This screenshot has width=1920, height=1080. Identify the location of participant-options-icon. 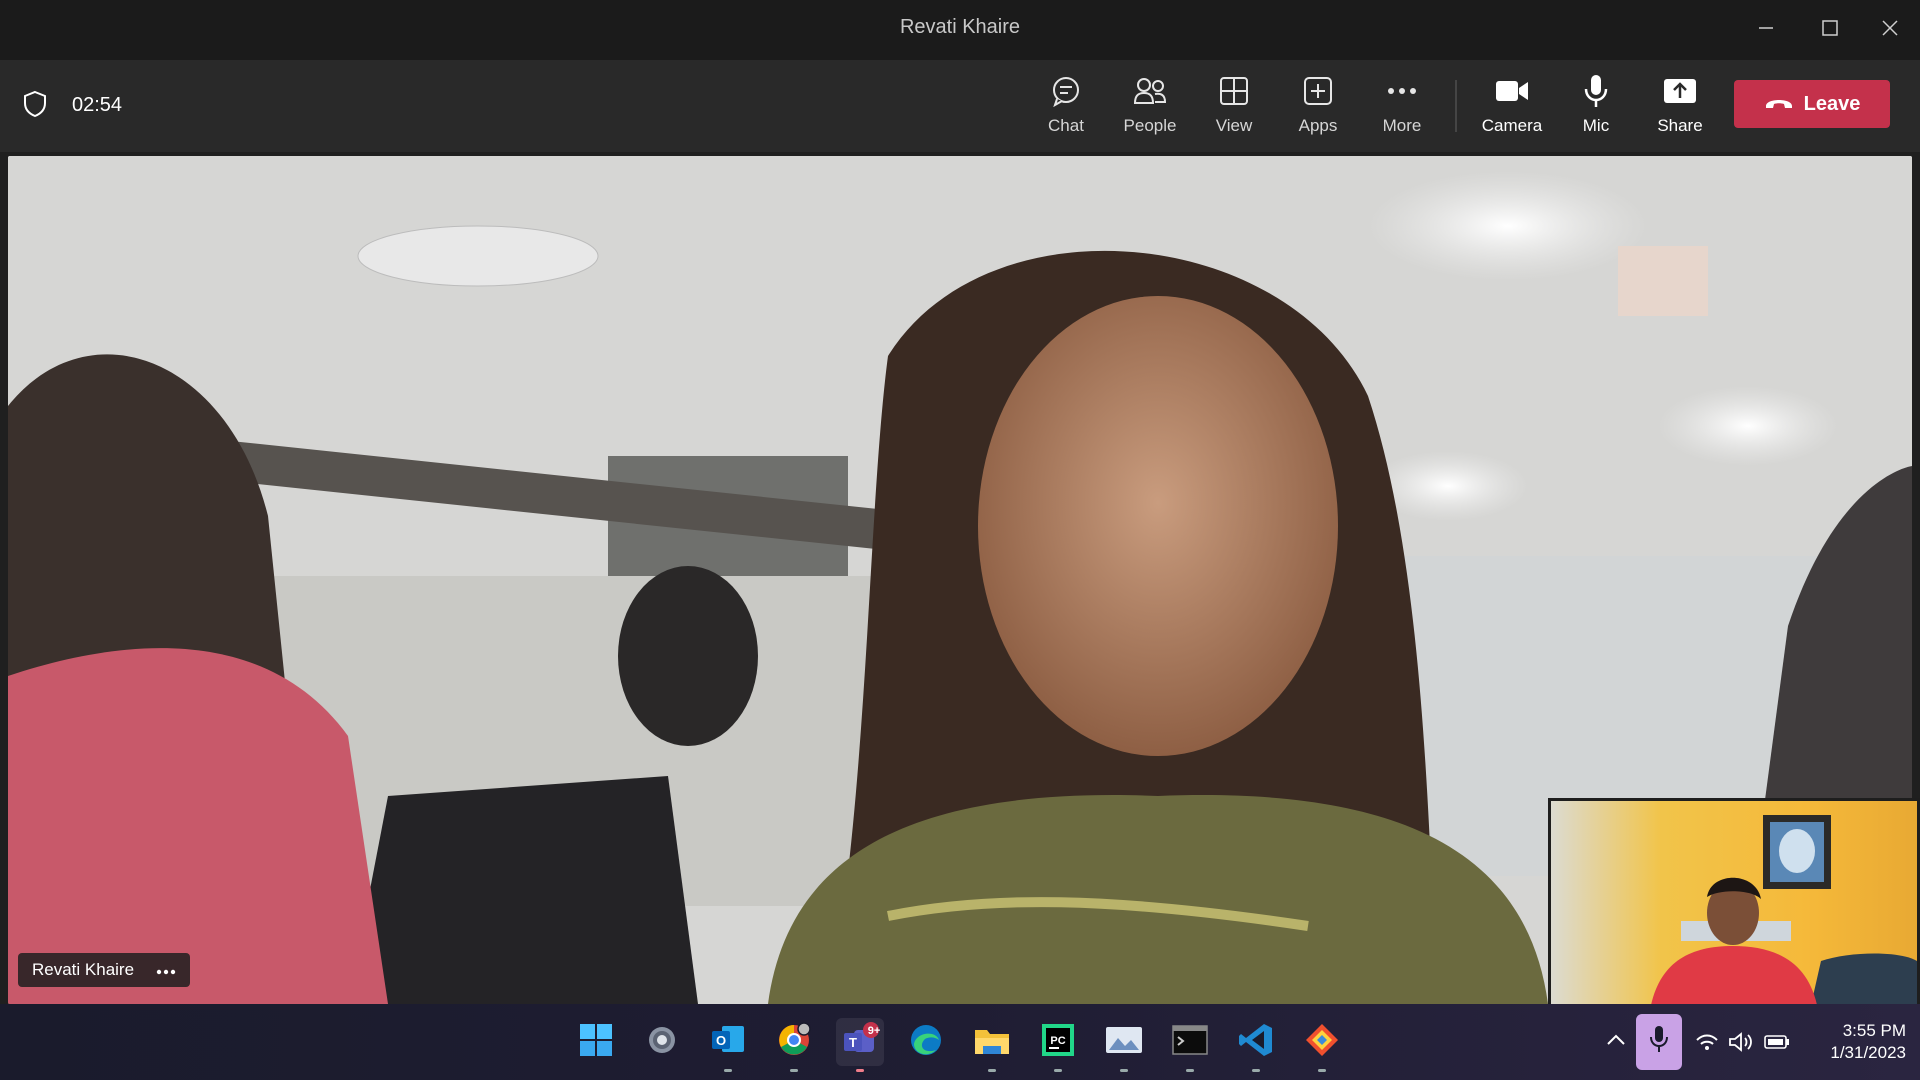
(166, 970).